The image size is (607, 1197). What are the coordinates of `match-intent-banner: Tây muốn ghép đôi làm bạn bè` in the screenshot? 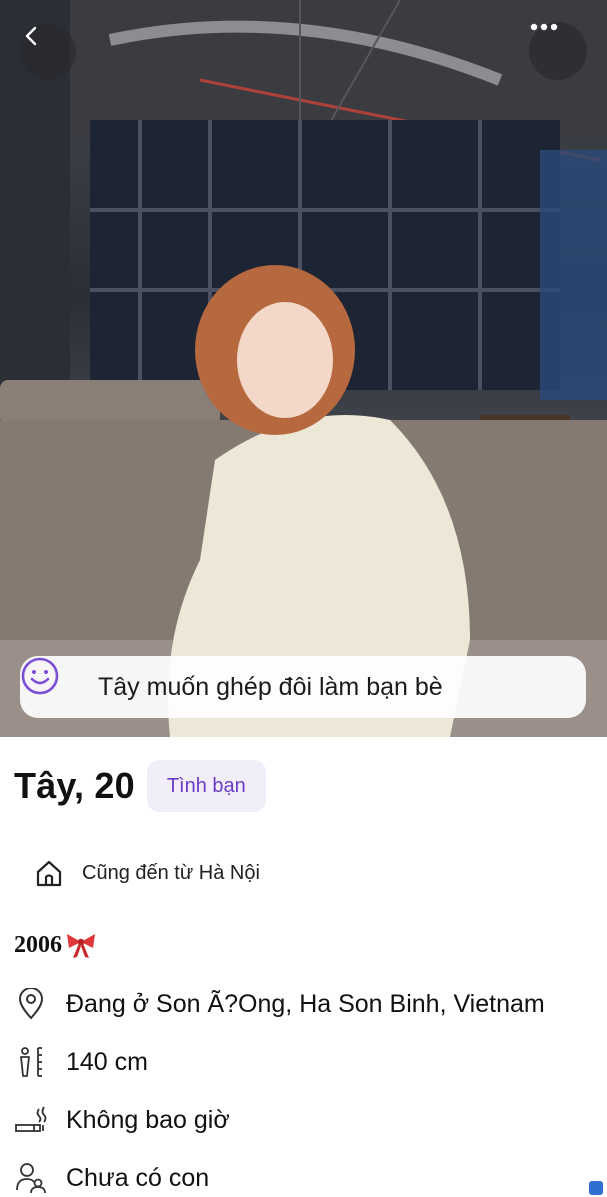 It's located at (303, 687).